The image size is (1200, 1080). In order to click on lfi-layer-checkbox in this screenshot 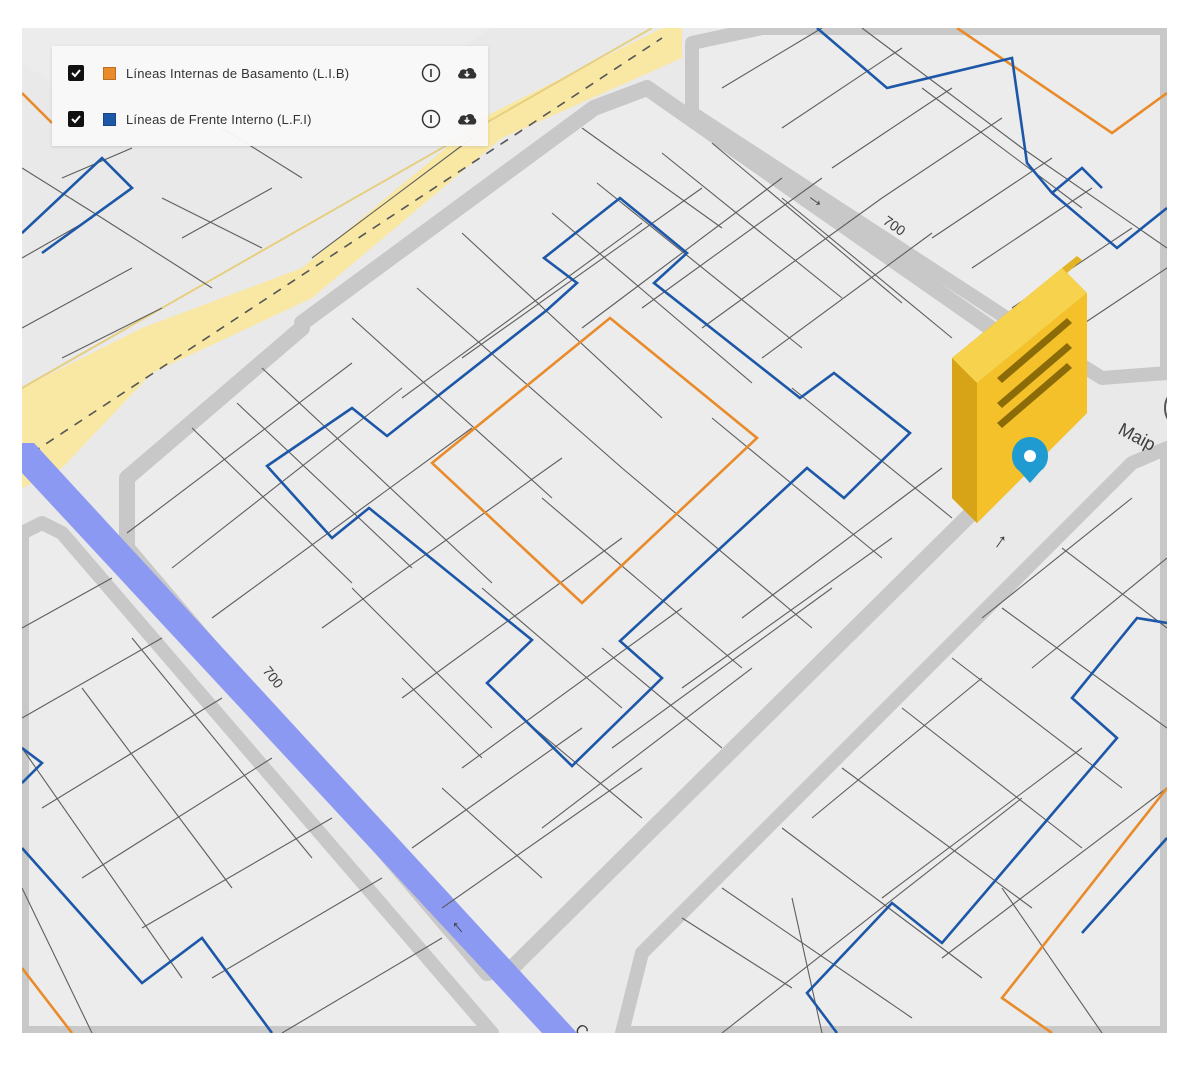, I will do `click(76, 119)`.